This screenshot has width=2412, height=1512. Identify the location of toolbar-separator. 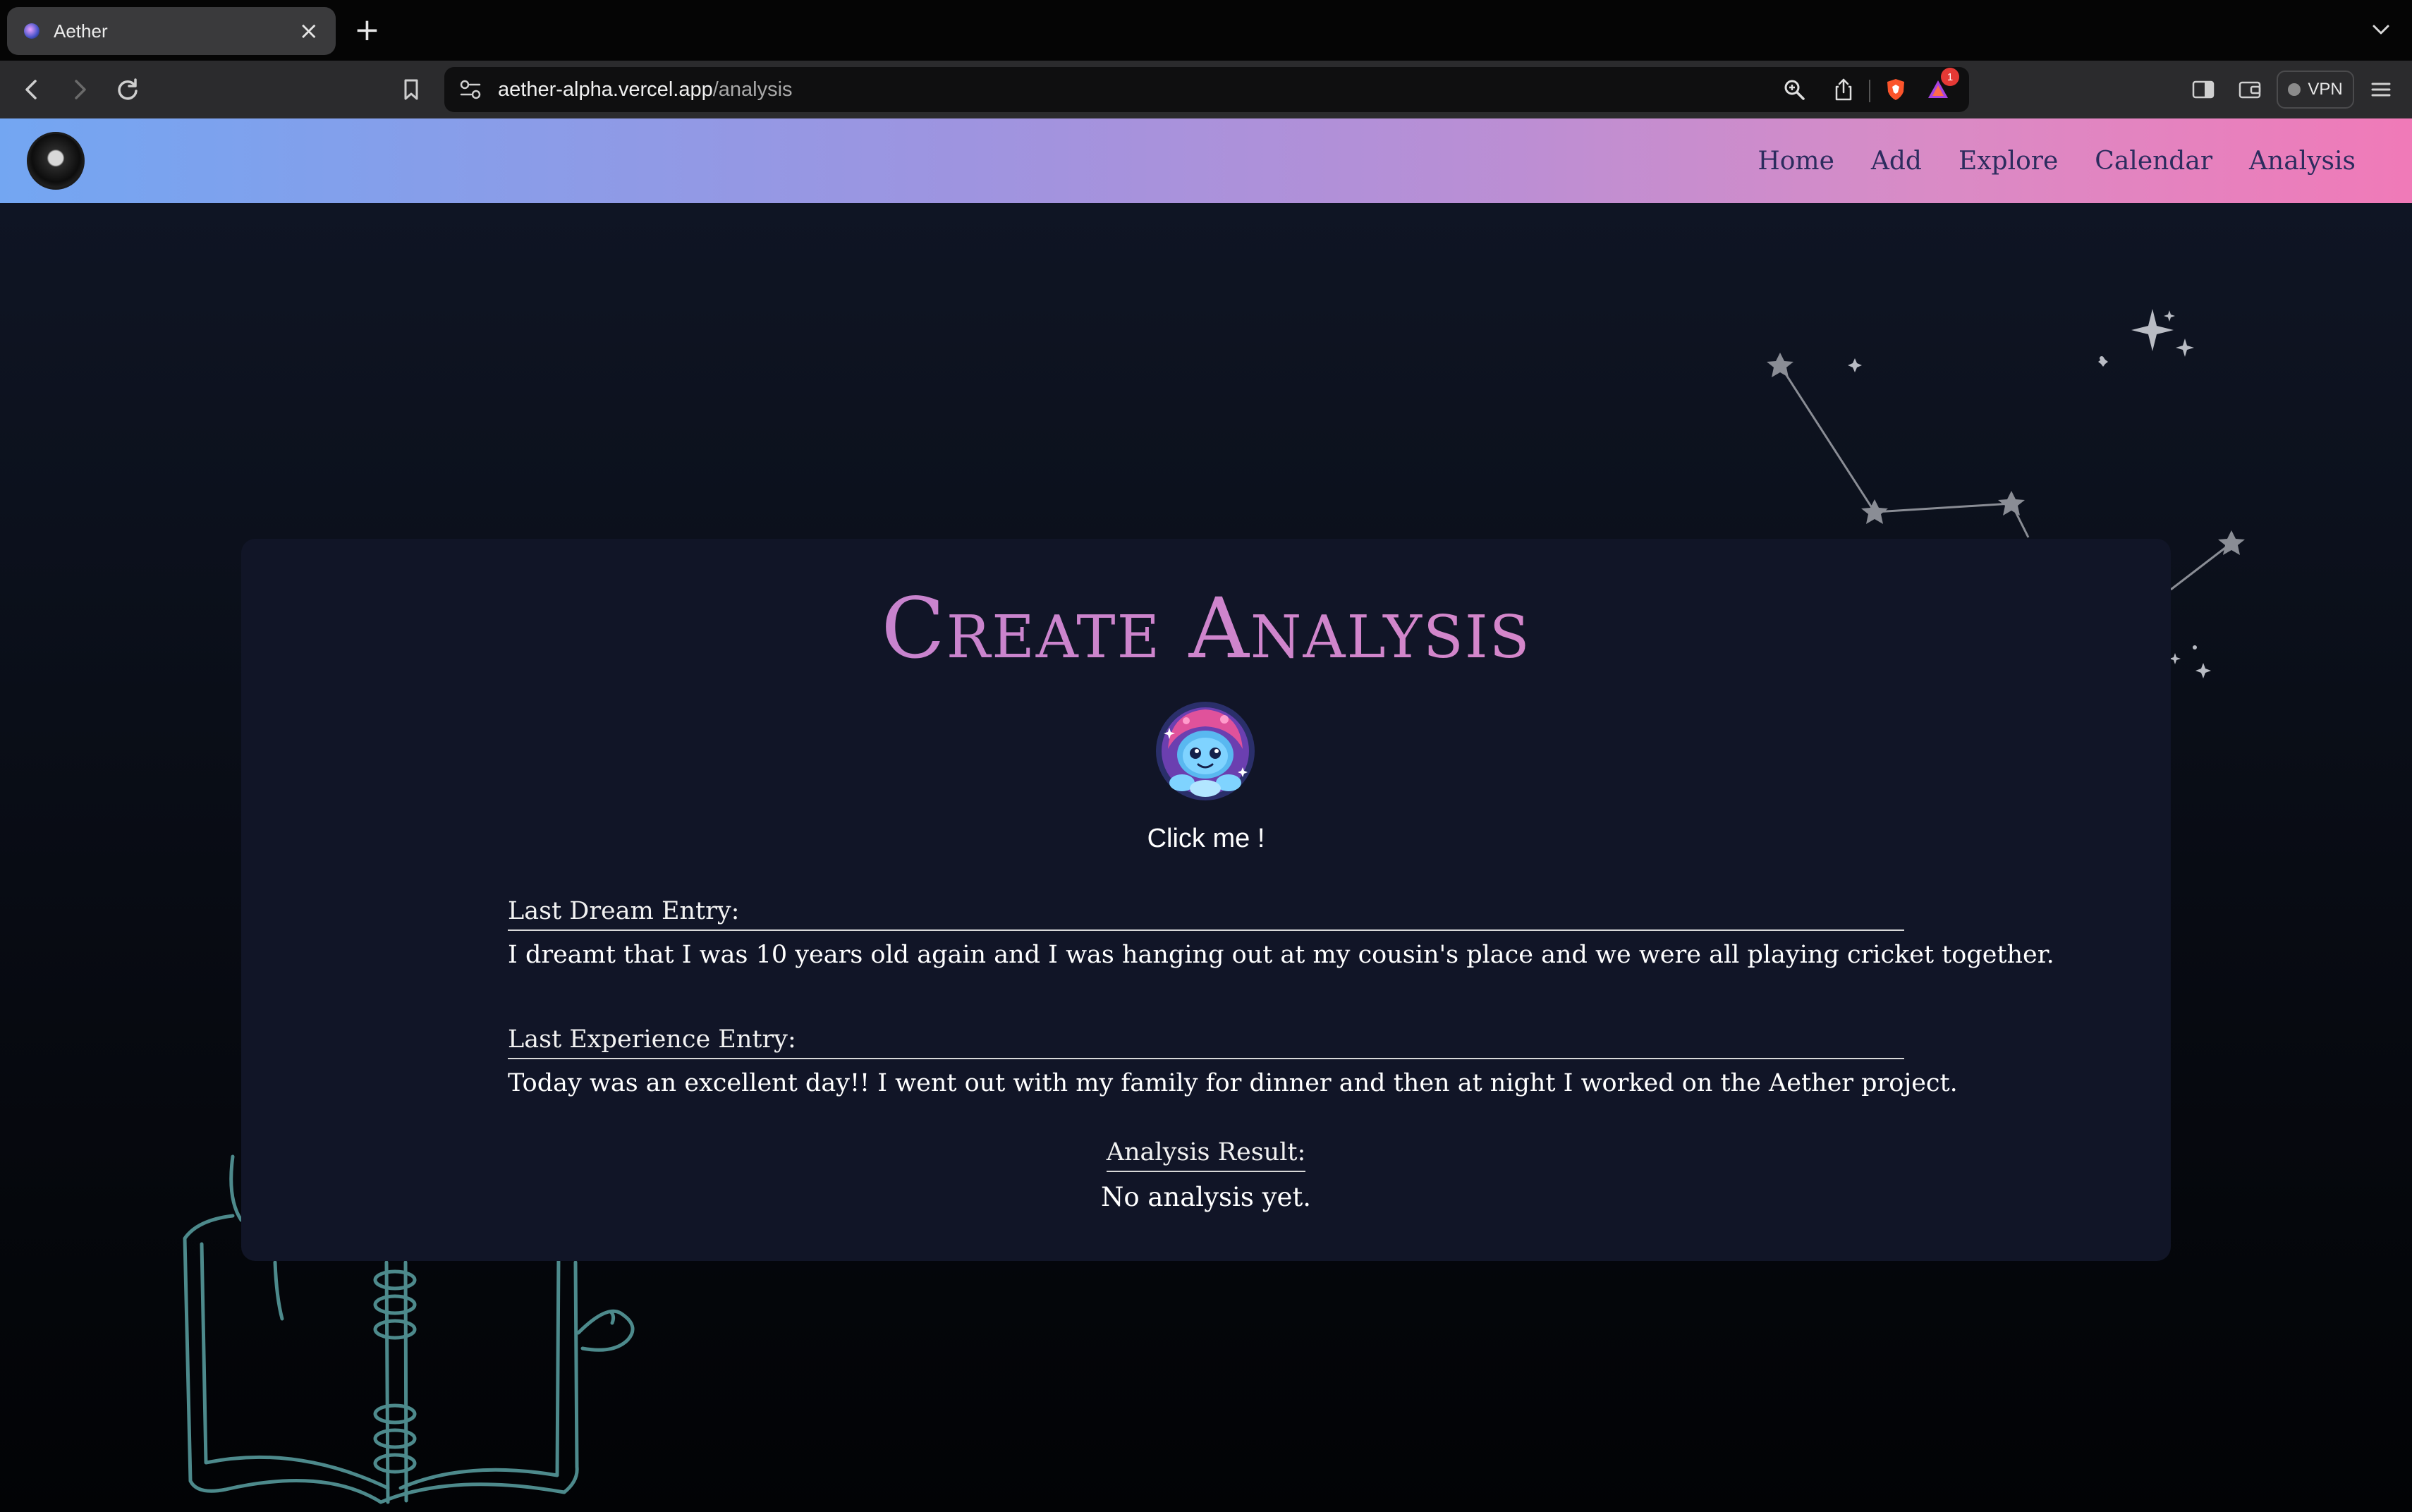
(1870, 91).